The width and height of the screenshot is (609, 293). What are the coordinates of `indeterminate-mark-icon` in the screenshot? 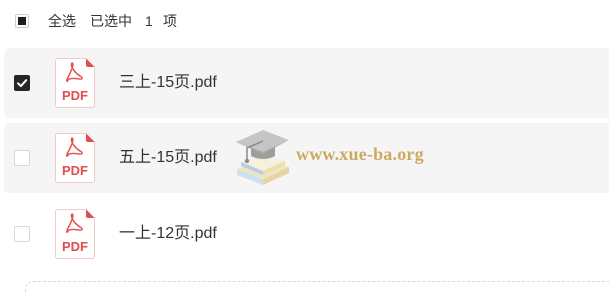 It's located at (22, 21).